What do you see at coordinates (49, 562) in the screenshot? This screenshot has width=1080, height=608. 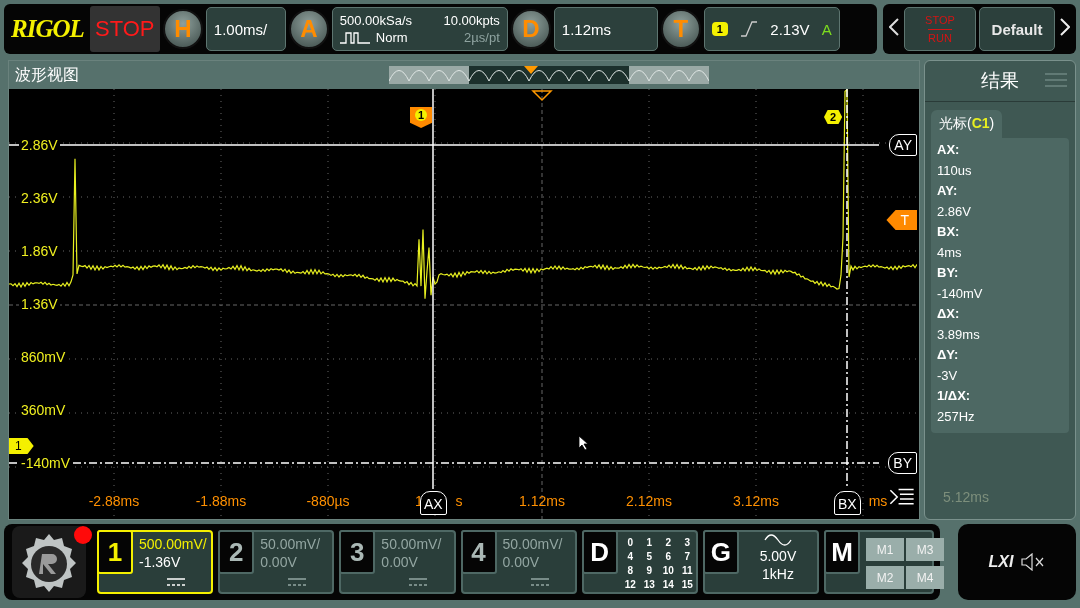 I see `gear-logo-icon` at bounding box center [49, 562].